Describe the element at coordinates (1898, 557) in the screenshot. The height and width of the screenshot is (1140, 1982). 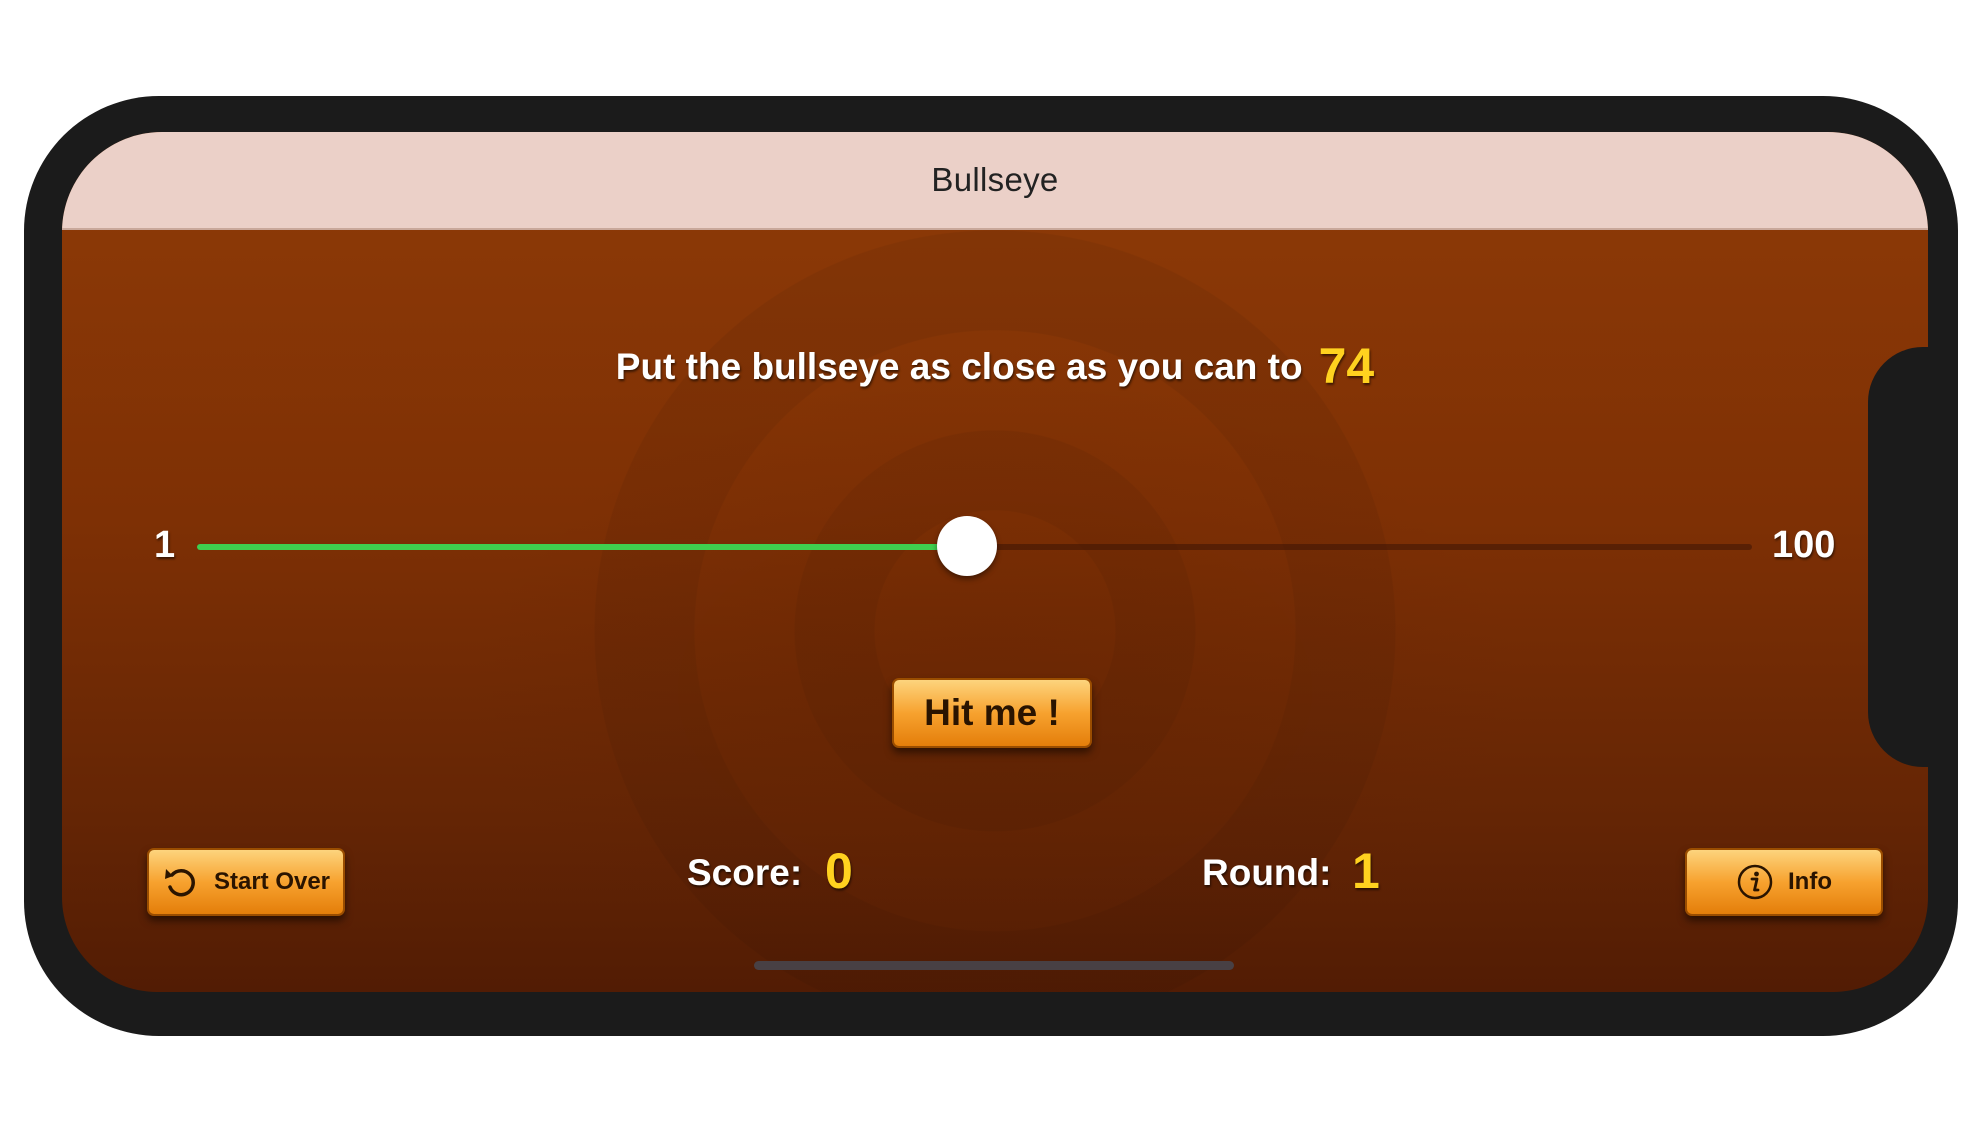
I see `camera-notch` at that location.